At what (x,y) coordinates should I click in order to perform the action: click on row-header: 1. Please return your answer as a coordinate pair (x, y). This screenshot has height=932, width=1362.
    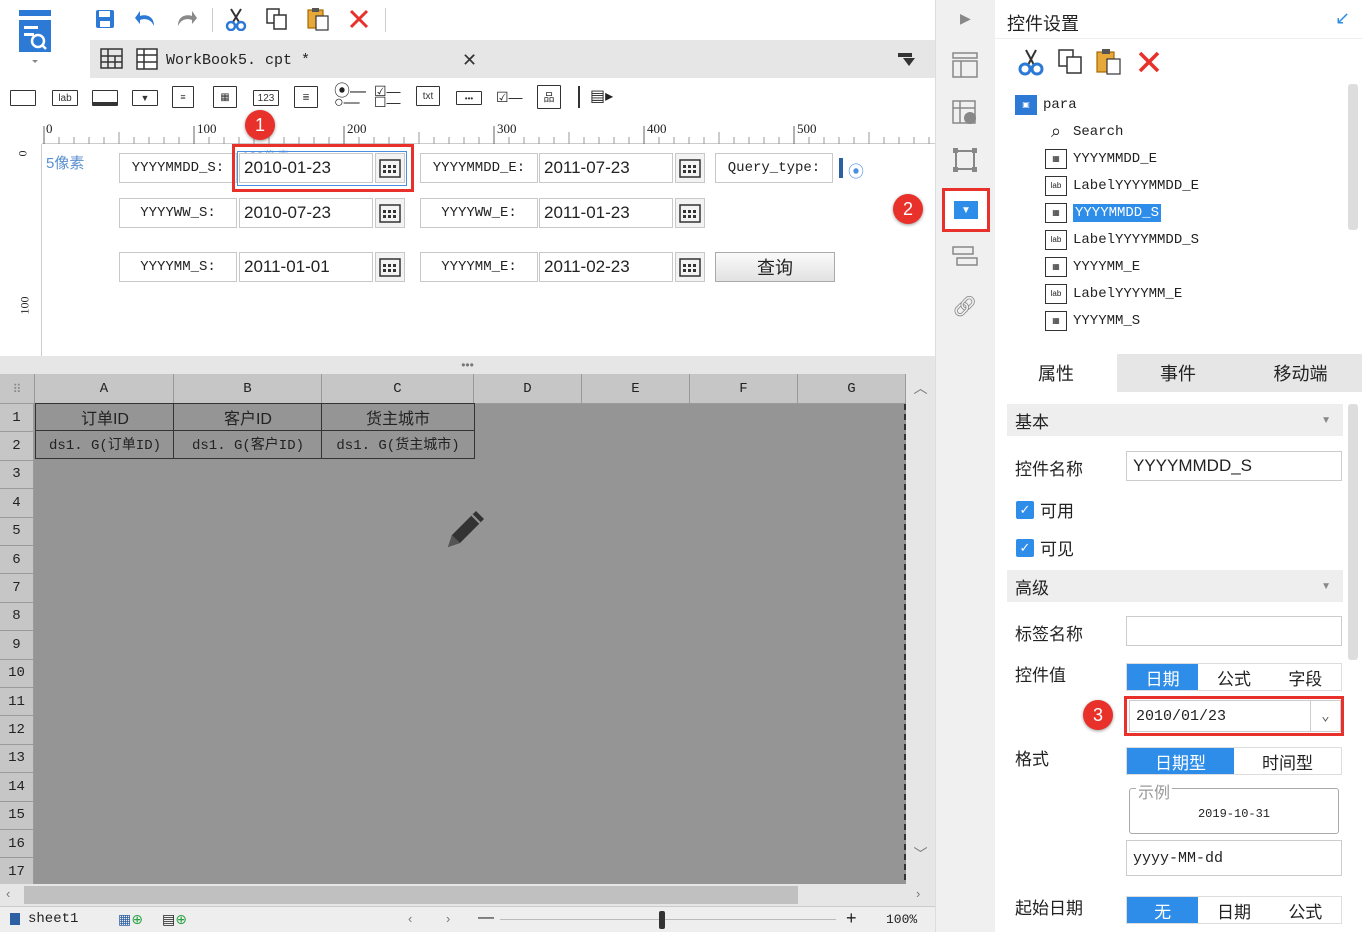
    Looking at the image, I should click on (17, 418).